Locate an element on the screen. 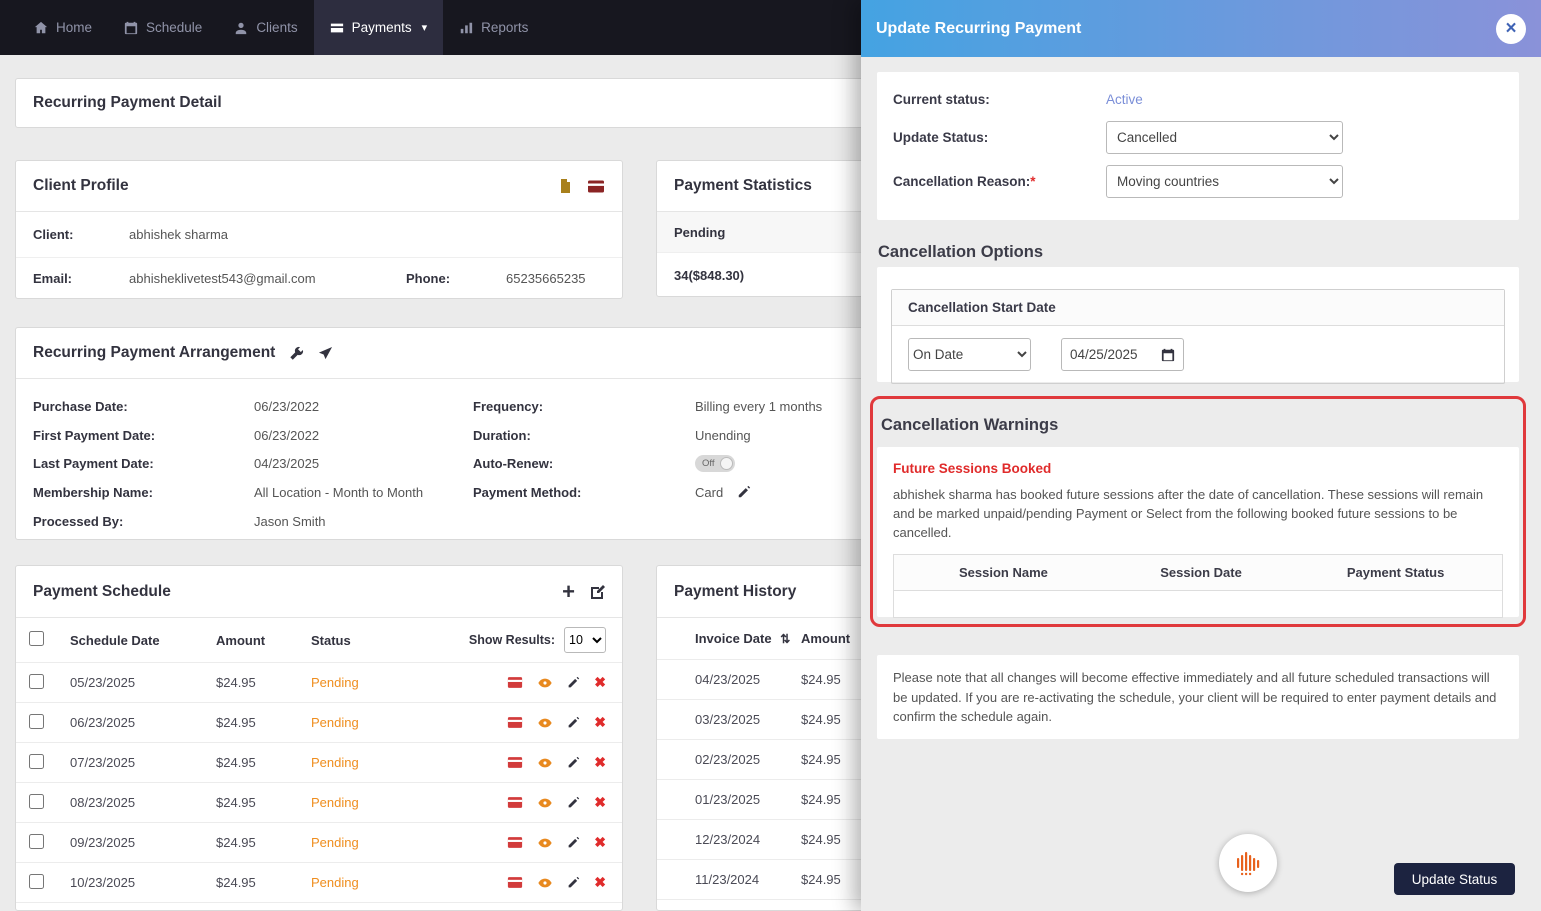 This screenshot has height=911, width=1541. invoice-date: 04/23/2025 is located at coordinates (728, 679).